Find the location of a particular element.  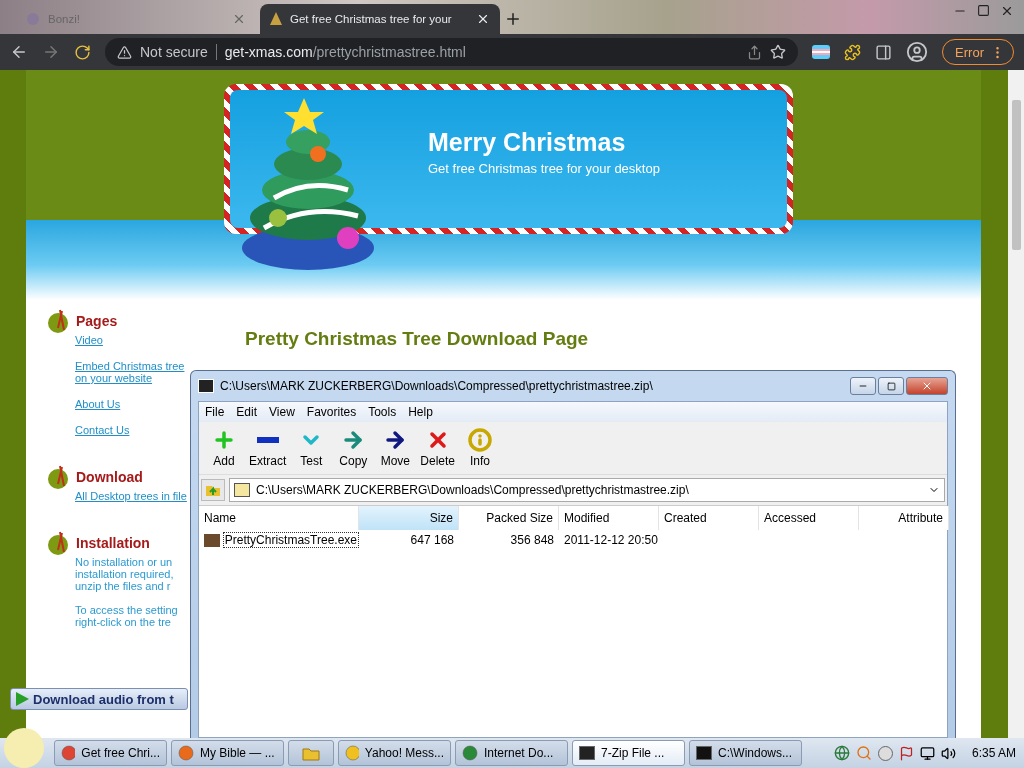

sidebar-link: Video is located at coordinates (132, 340).